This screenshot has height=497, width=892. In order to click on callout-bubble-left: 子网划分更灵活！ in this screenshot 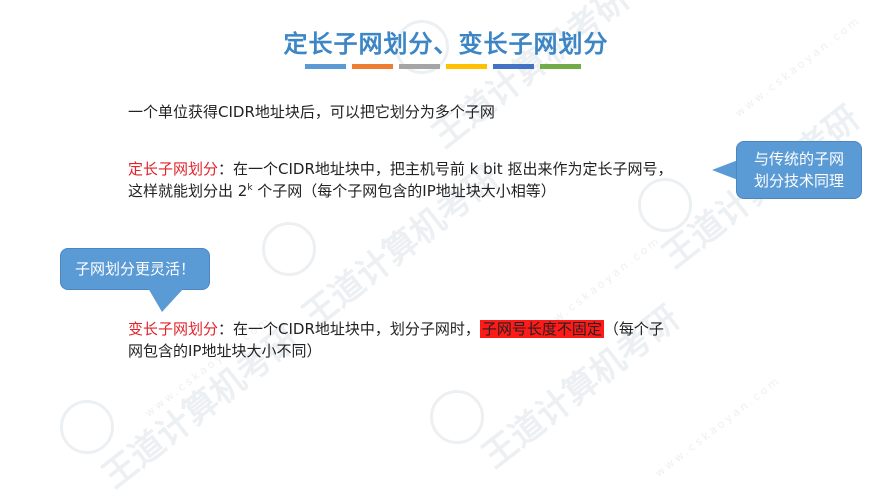, I will do `click(135, 269)`.